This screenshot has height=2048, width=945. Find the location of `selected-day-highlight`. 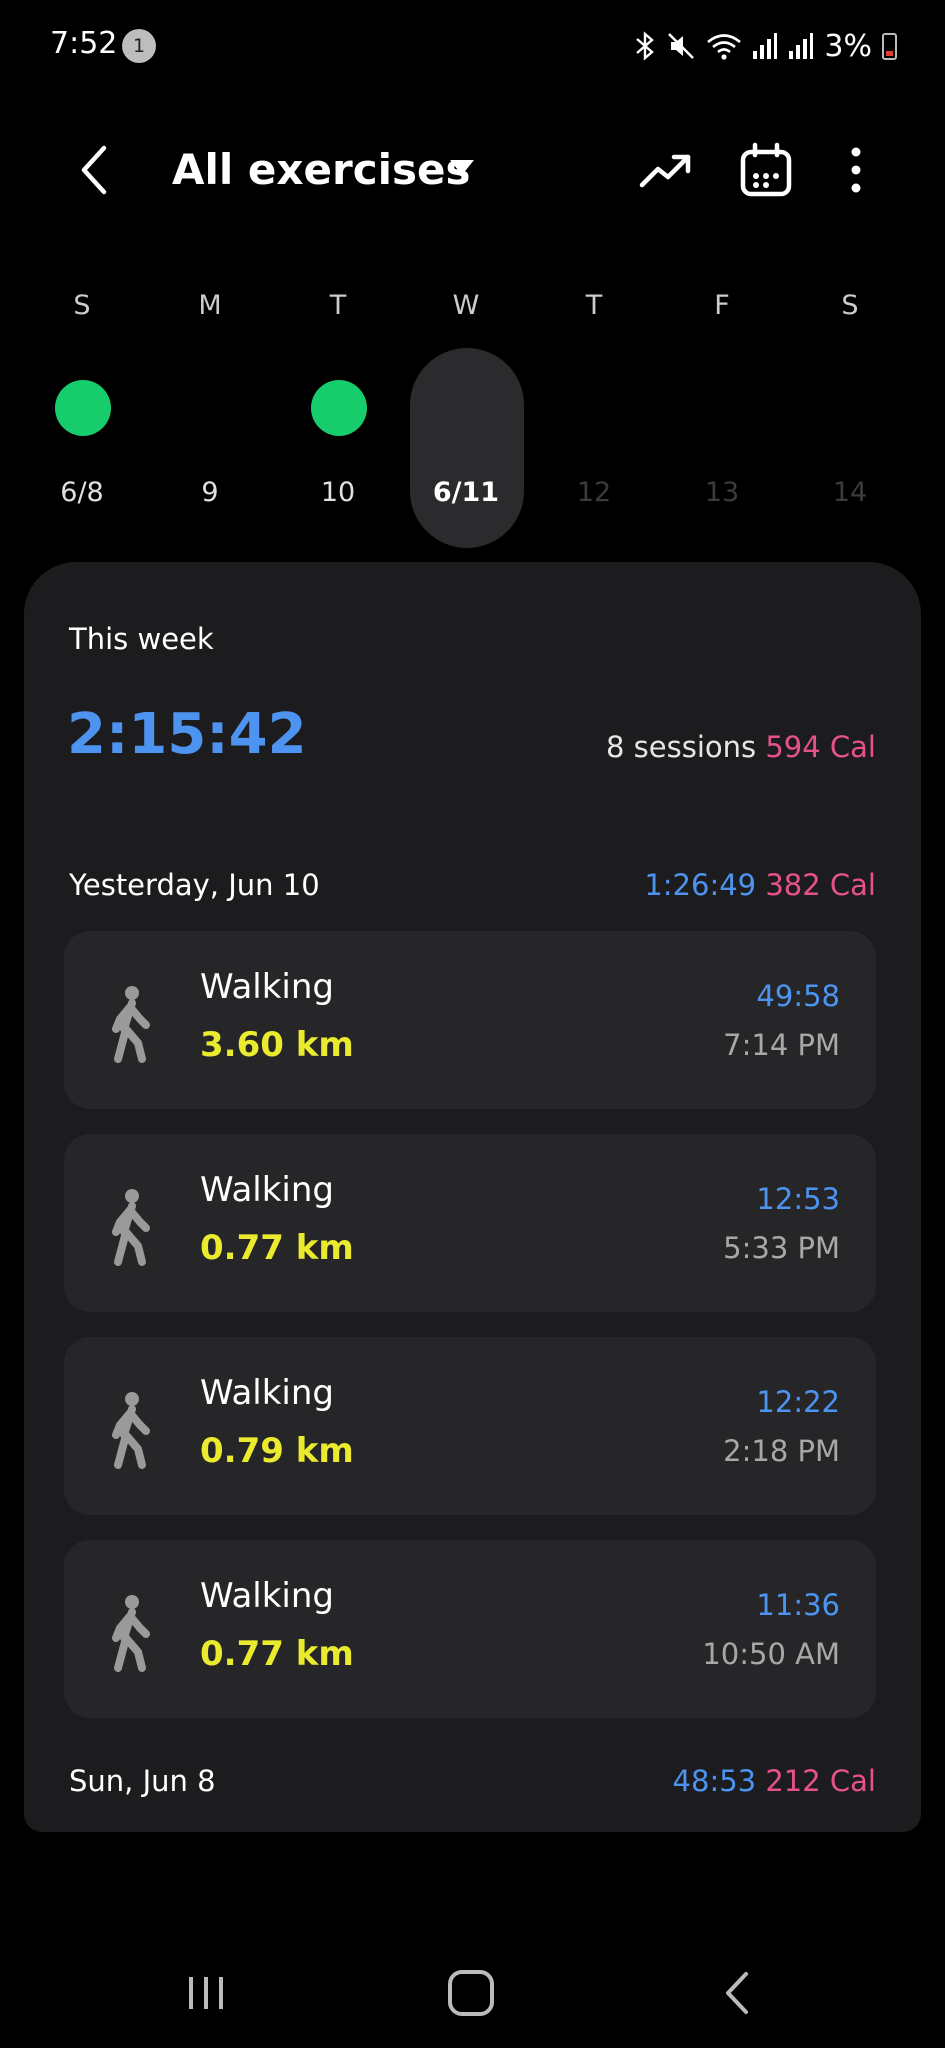

selected-day-highlight is located at coordinates (467, 448).